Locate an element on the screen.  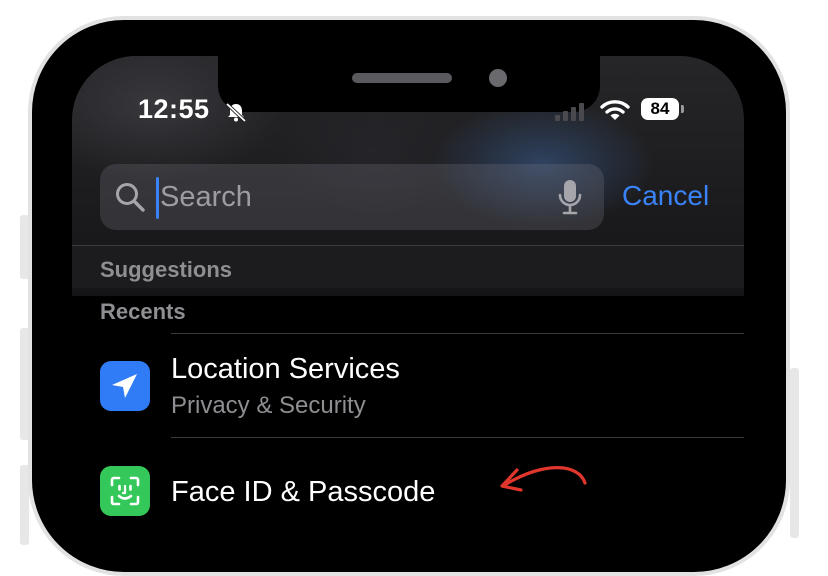
dynamic-island is located at coordinates (409, 84).